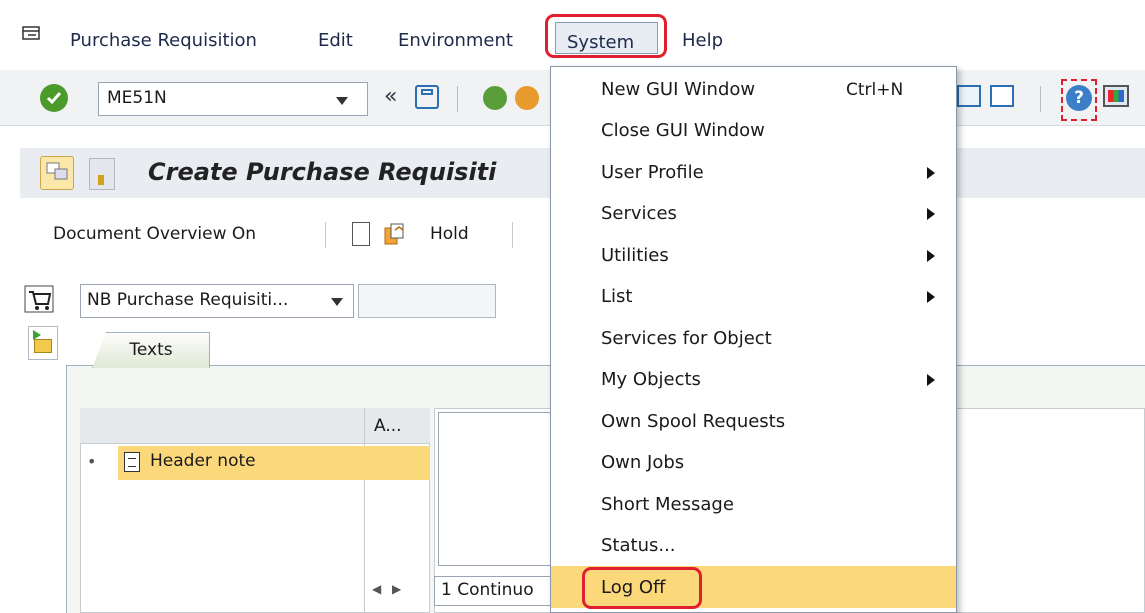 This screenshot has width=1145, height=613. What do you see at coordinates (335, 40) in the screenshot?
I see `menu-edit: Edit` at bounding box center [335, 40].